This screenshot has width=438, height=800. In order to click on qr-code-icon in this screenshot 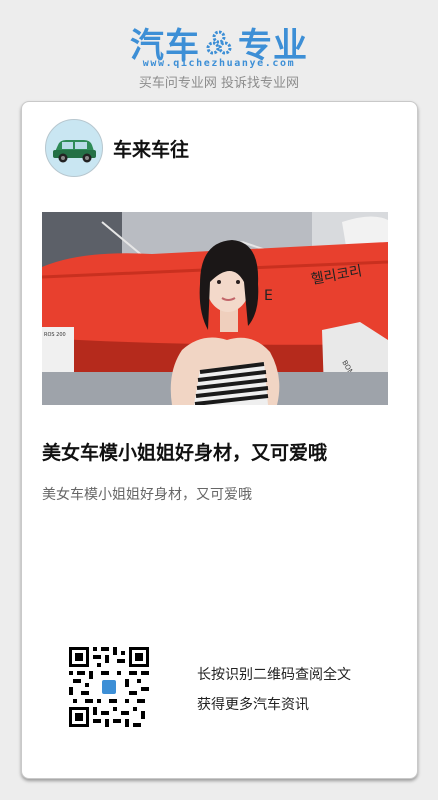, I will do `click(109, 687)`.